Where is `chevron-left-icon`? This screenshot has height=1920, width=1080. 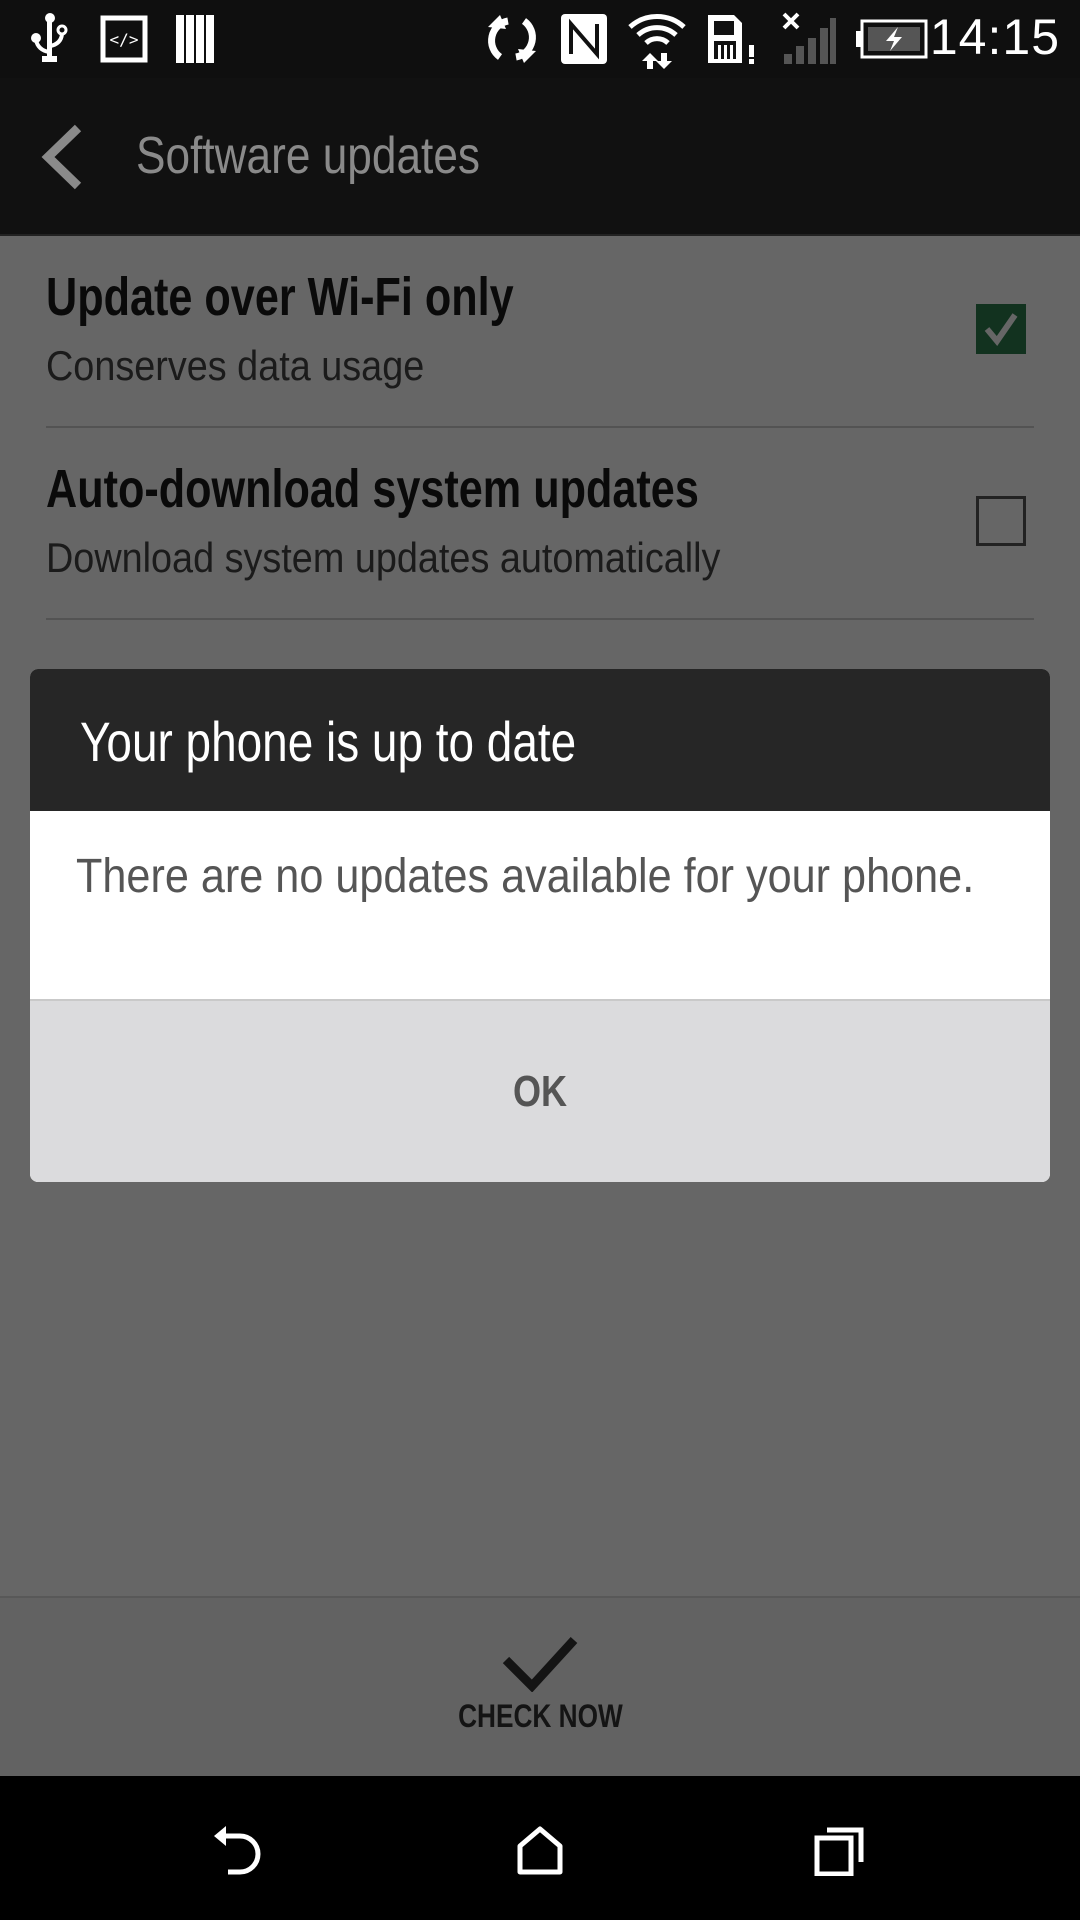 chevron-left-icon is located at coordinates (61, 157).